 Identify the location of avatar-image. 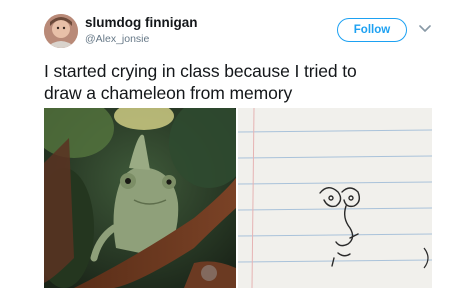
(61, 31).